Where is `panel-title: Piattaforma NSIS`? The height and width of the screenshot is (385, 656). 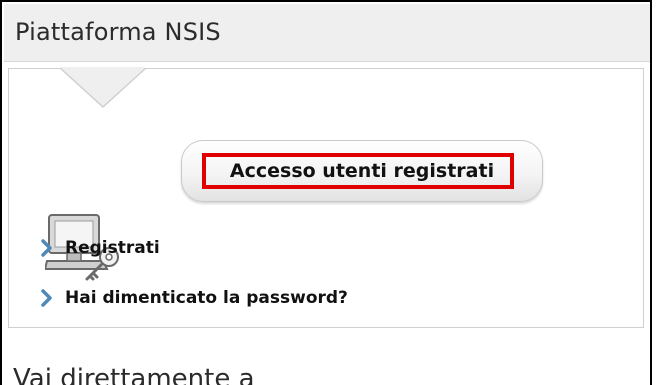
panel-title: Piattaforma NSIS is located at coordinates (118, 32).